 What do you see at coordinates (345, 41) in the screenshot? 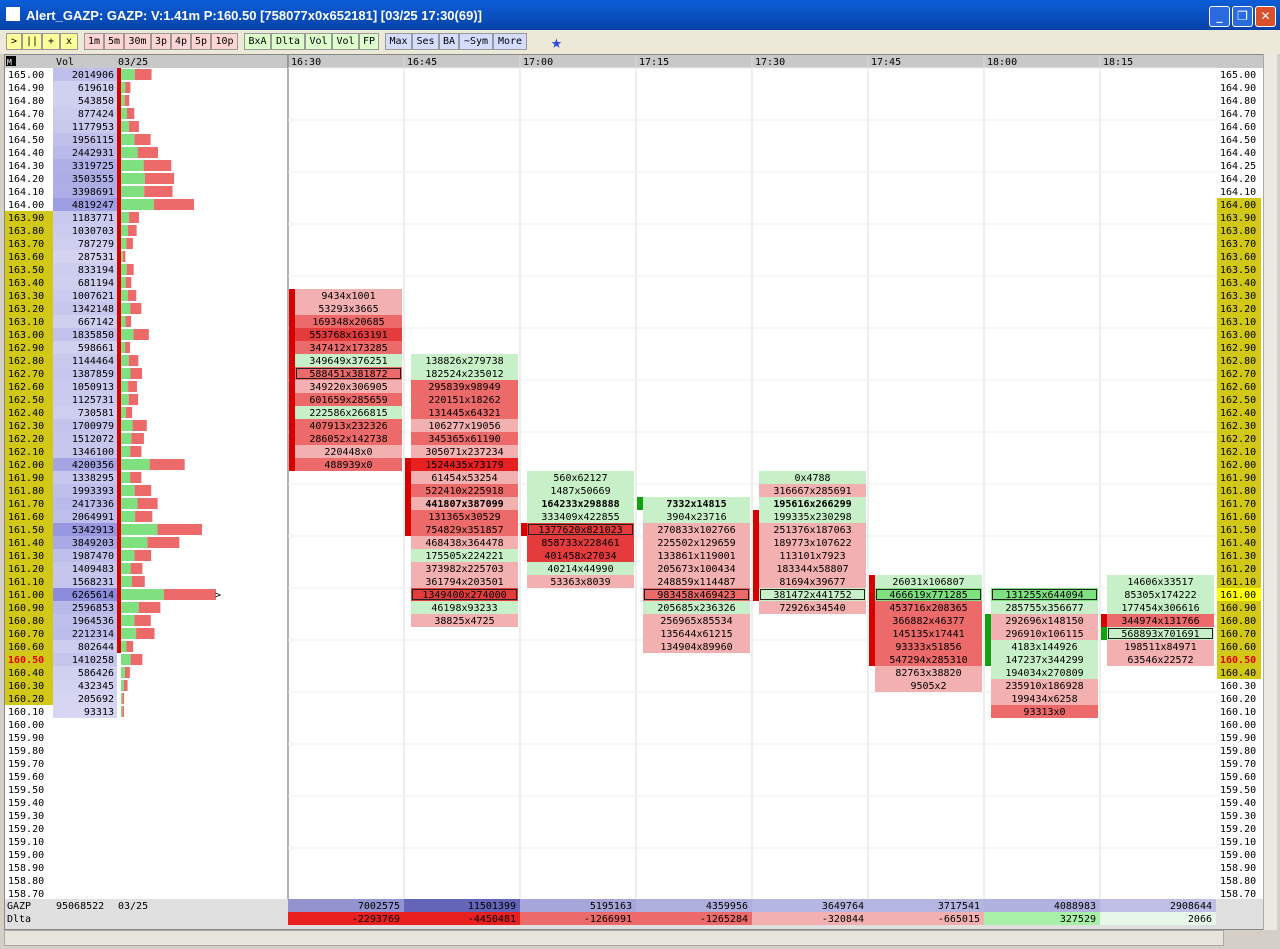
I see `toolbar-button-2-3: Vol` at bounding box center [345, 41].